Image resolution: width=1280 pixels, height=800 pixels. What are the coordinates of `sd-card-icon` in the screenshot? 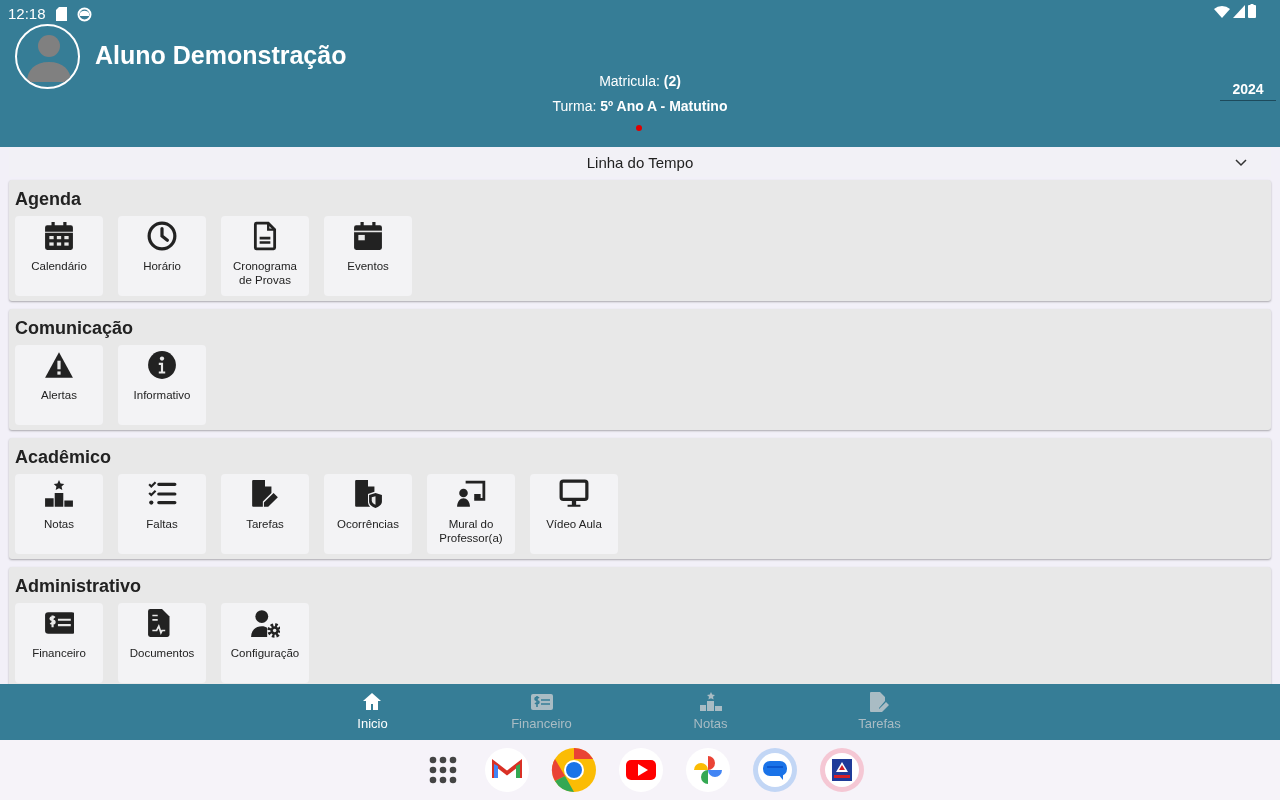 It's located at (61, 14).